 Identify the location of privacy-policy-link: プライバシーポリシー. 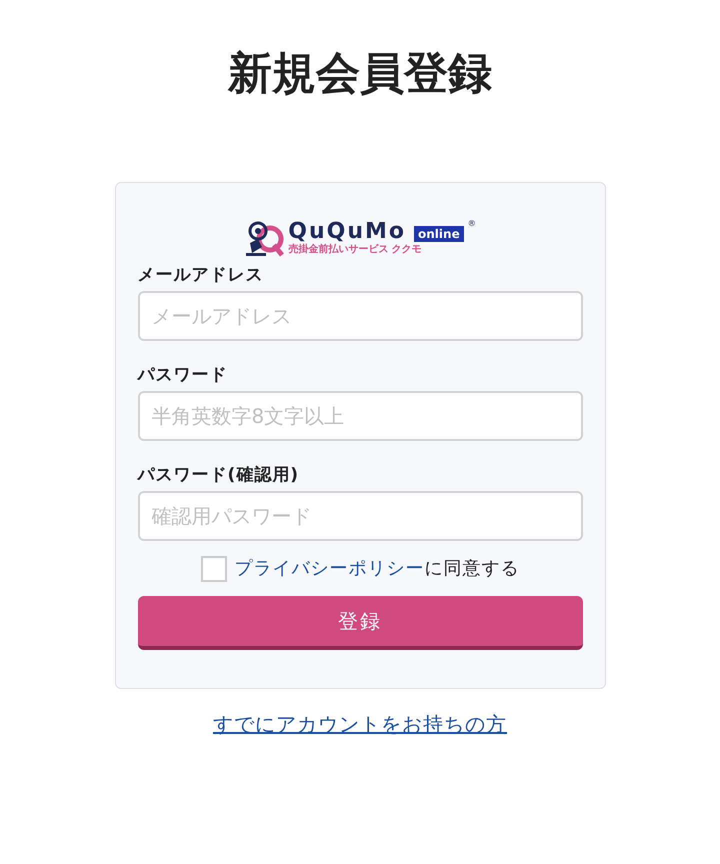
(329, 568).